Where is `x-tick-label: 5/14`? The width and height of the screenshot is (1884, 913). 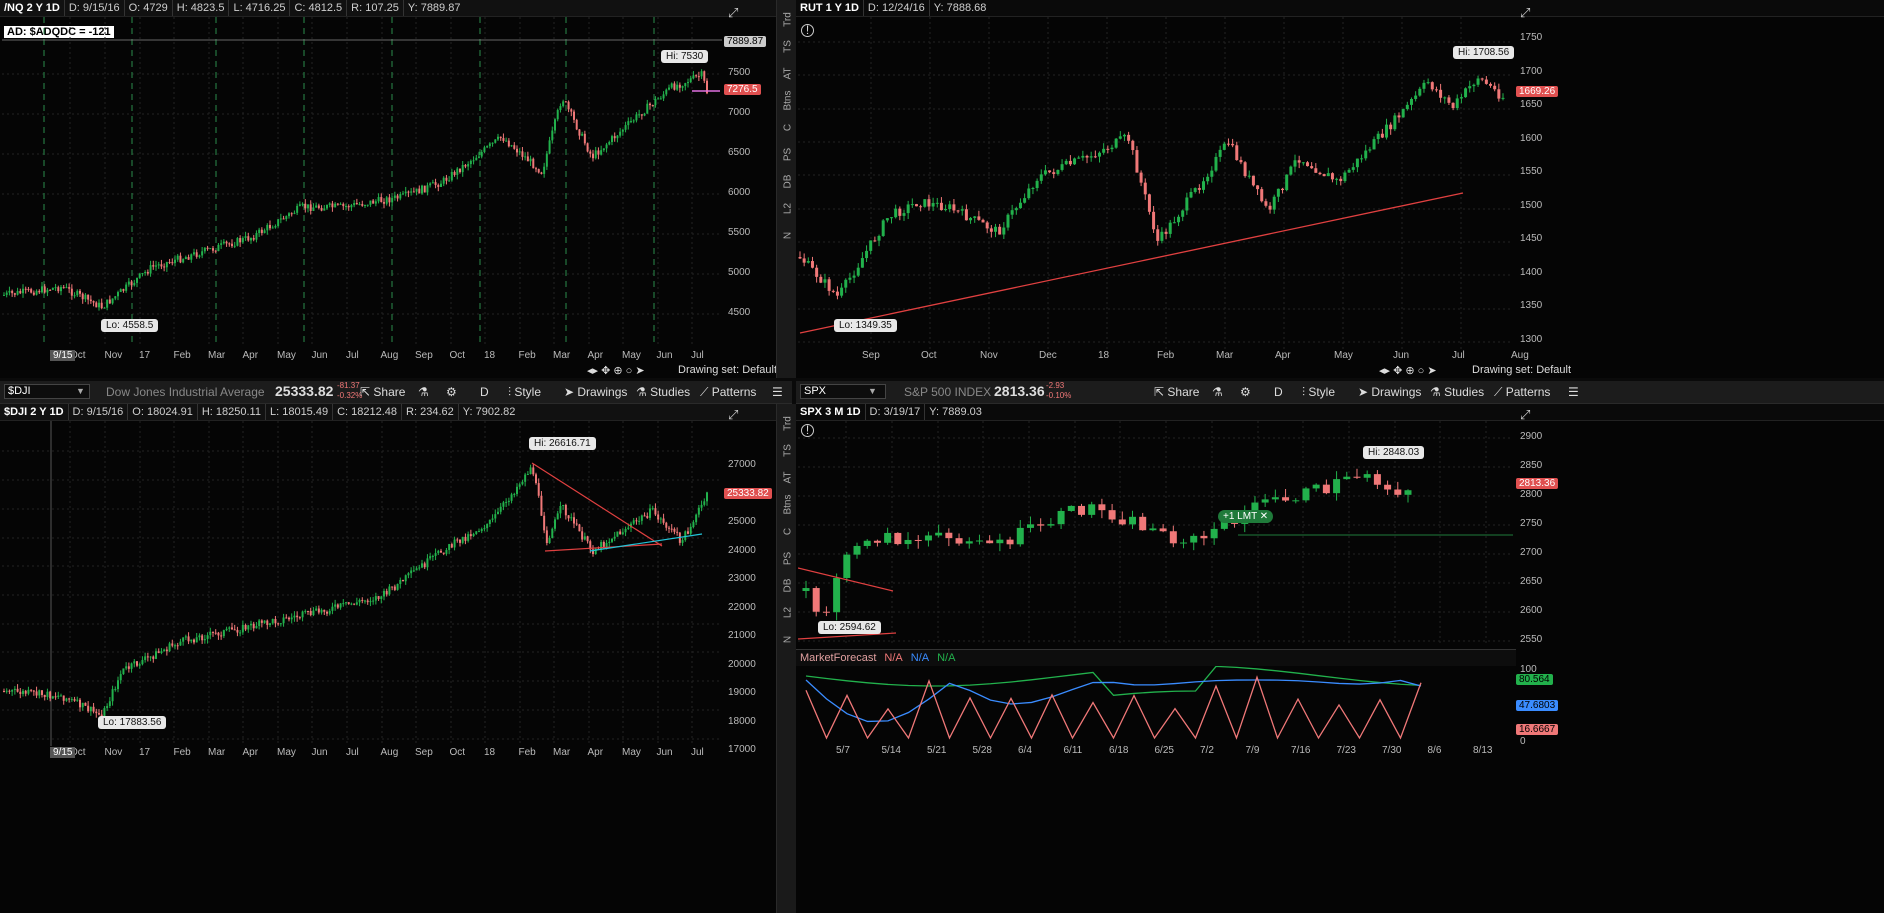 x-tick-label: 5/14 is located at coordinates (891, 750).